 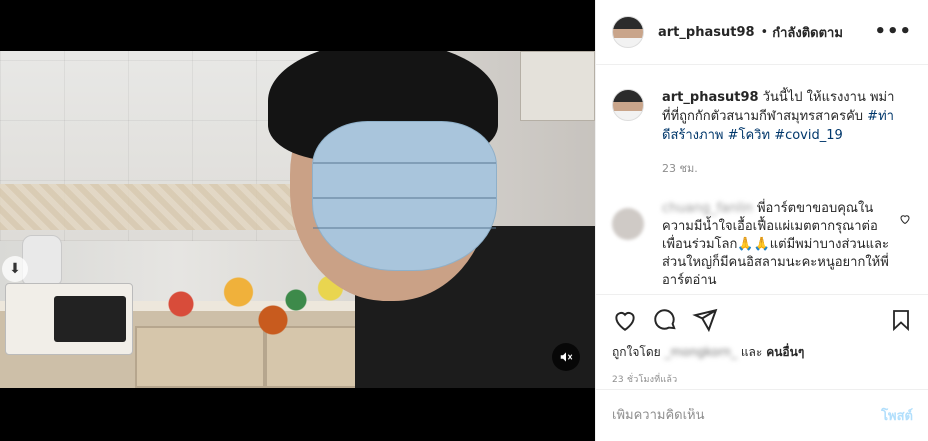 I want to click on post-header: art_phasut98 • กำลังติดตาม •••, so click(x=762, y=32).